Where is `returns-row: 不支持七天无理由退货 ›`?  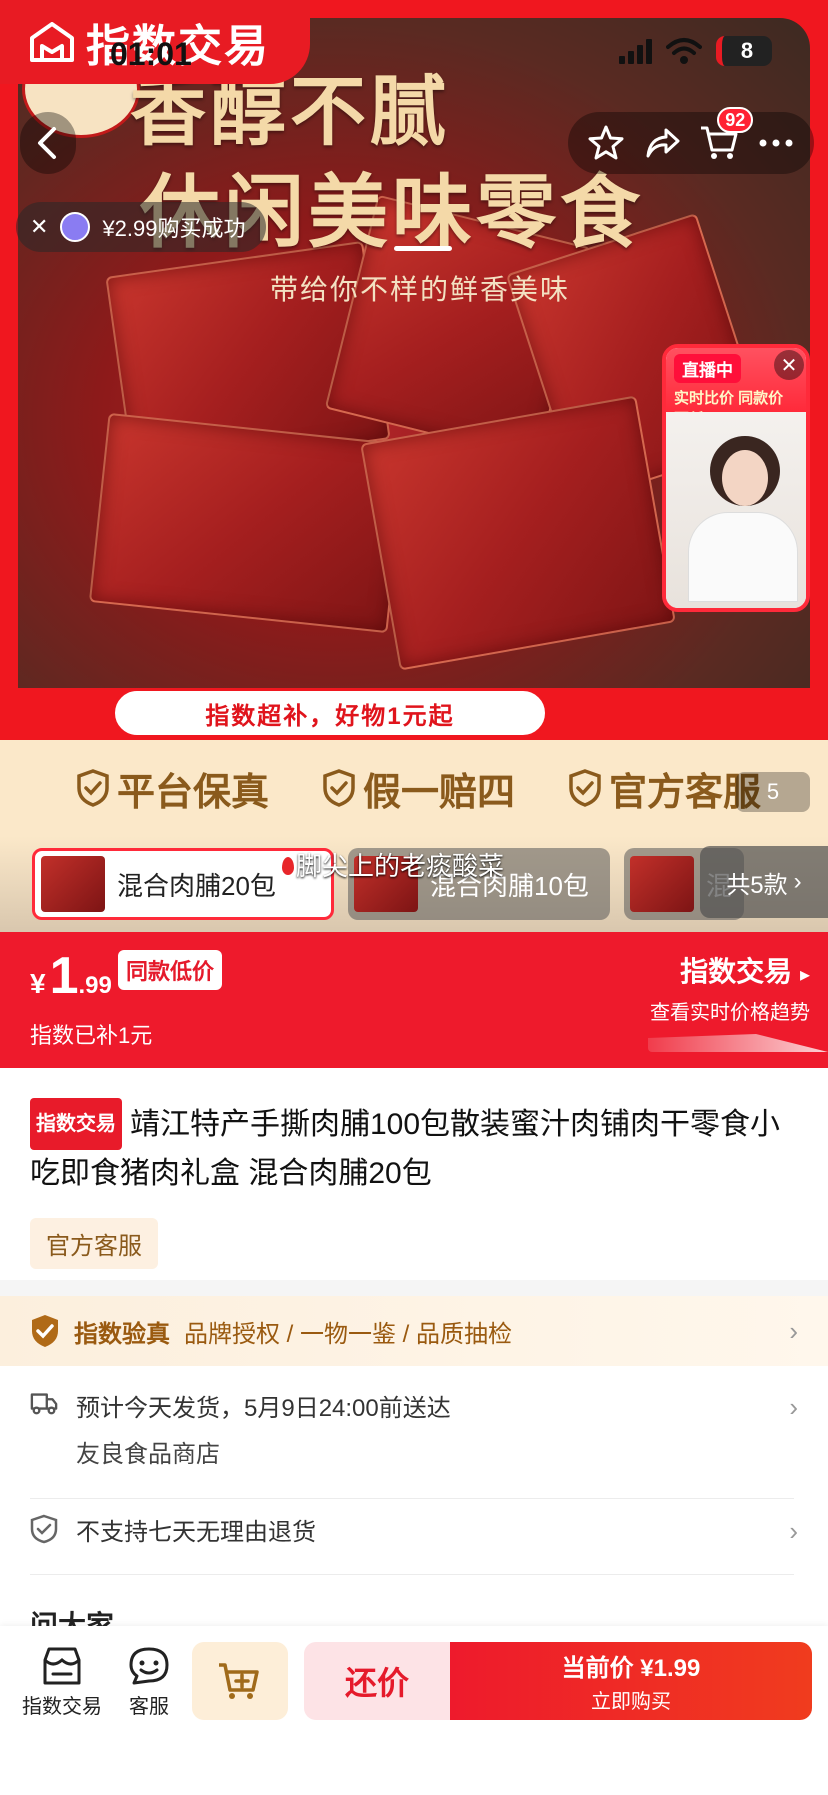 returns-row: 不支持七天无理由退货 › is located at coordinates (414, 1533).